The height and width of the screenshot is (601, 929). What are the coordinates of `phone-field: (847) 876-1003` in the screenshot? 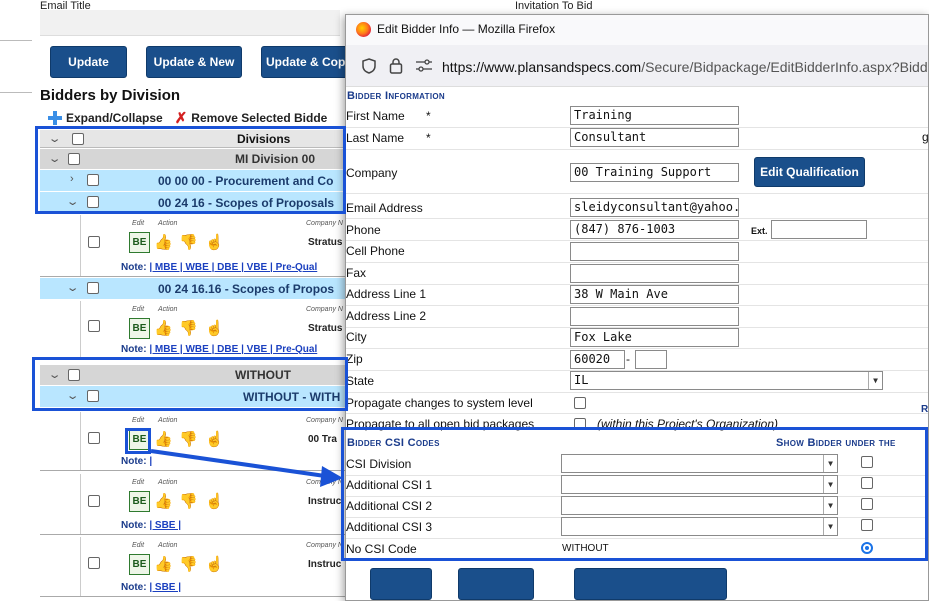 It's located at (654, 229).